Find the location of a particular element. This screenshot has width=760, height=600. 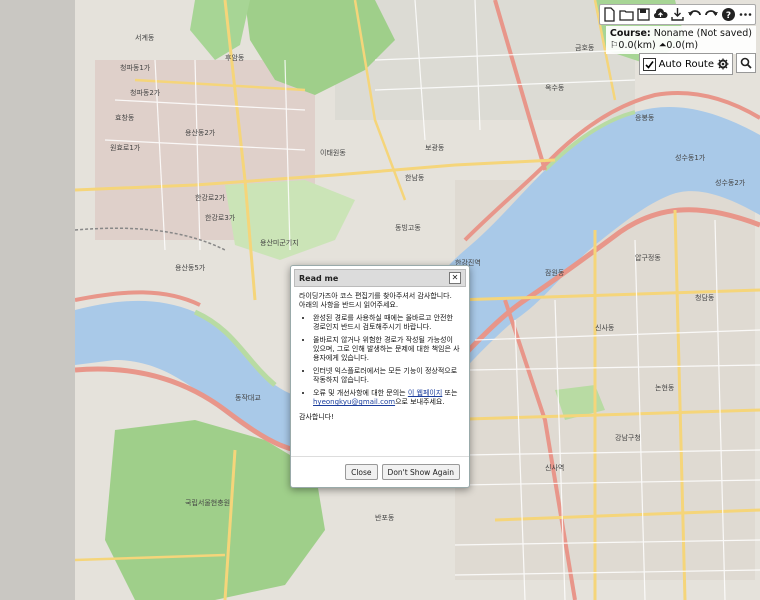

course-elevation: 0.0(m) is located at coordinates (682, 45).